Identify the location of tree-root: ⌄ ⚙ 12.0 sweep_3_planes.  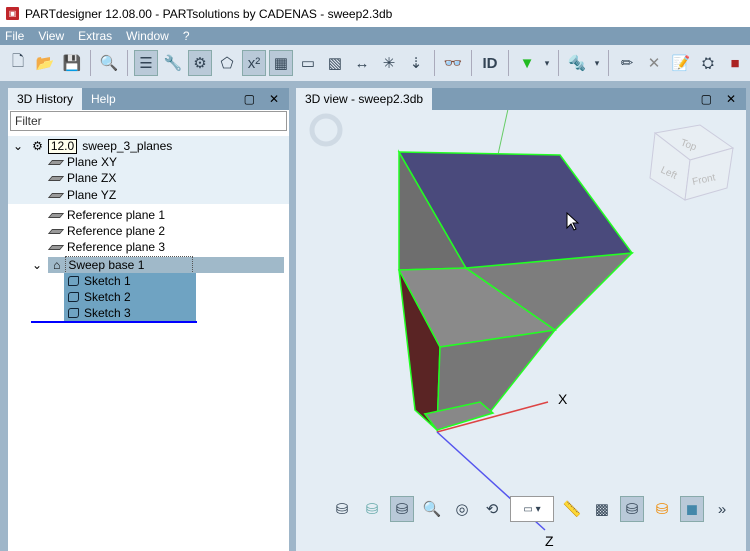
(92, 146).